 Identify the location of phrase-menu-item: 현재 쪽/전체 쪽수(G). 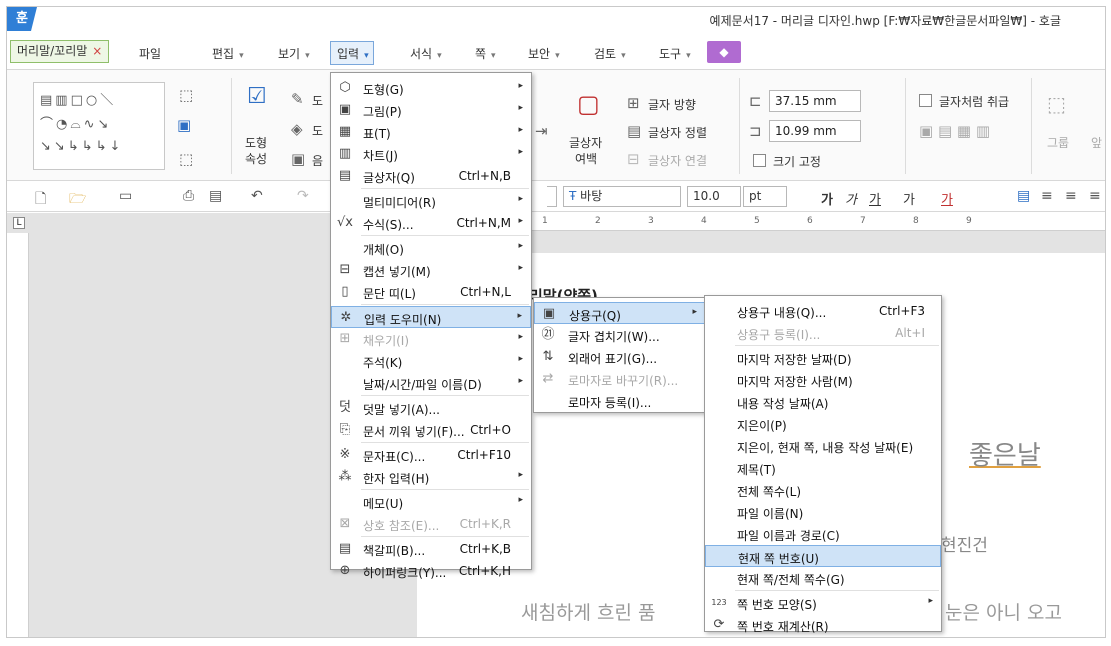
(823, 578).